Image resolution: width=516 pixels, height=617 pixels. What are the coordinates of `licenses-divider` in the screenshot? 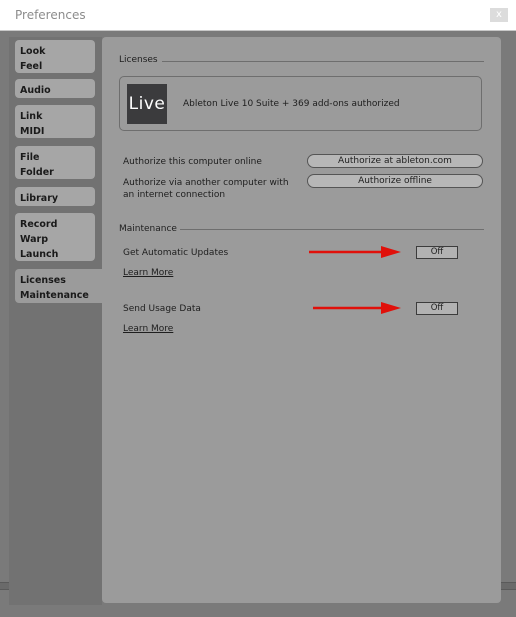 It's located at (323, 61).